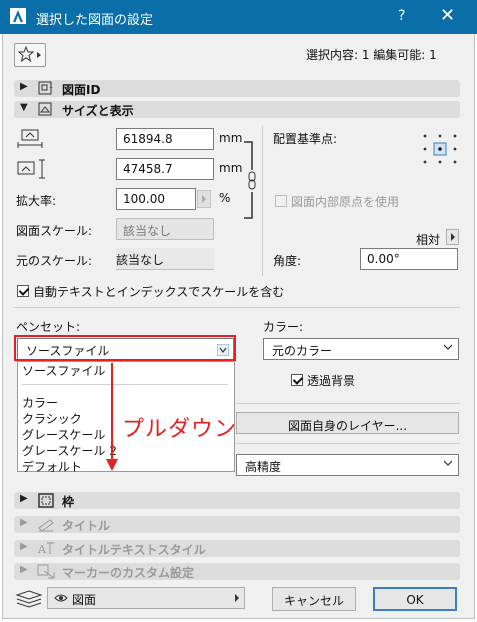 The height and width of the screenshot is (622, 477). Describe the element at coordinates (281, 201) in the screenshot. I see `use-origin-checkbox` at that location.